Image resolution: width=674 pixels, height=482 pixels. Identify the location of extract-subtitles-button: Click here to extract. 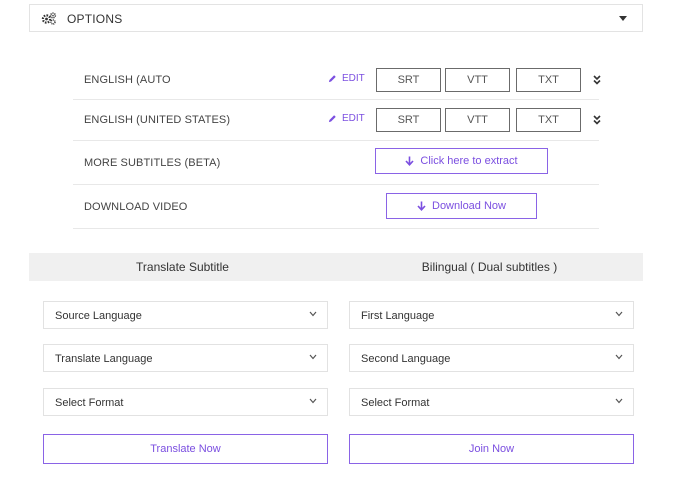
(461, 161).